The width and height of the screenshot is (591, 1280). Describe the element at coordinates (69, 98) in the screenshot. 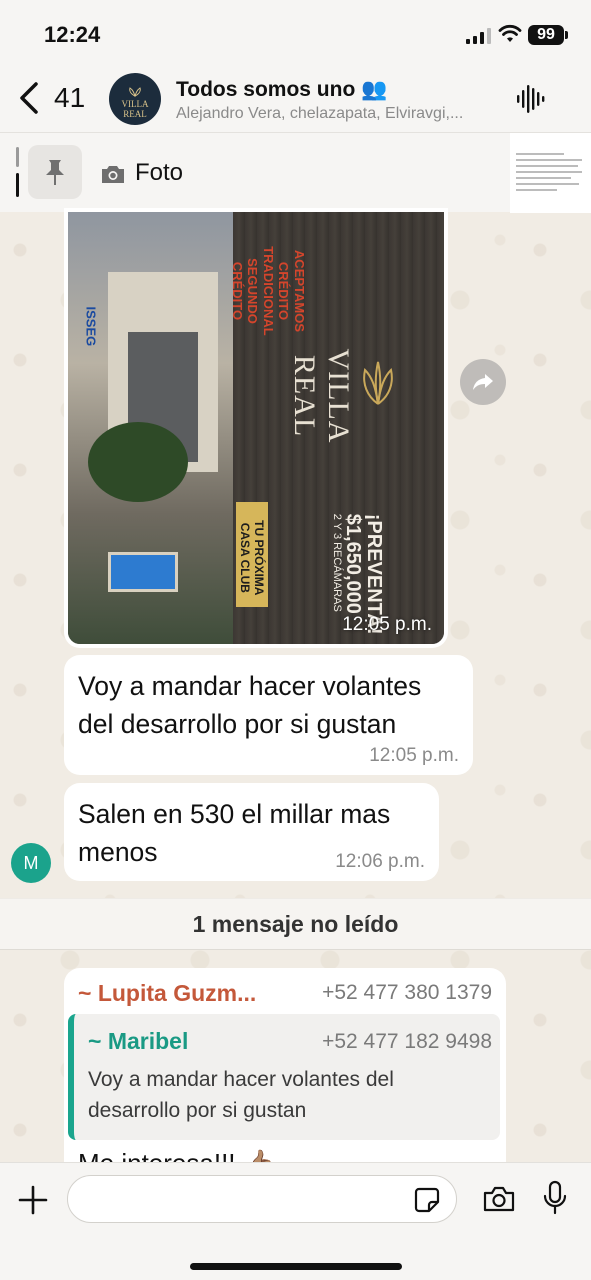

I see `unread-chats-count: 41` at that location.